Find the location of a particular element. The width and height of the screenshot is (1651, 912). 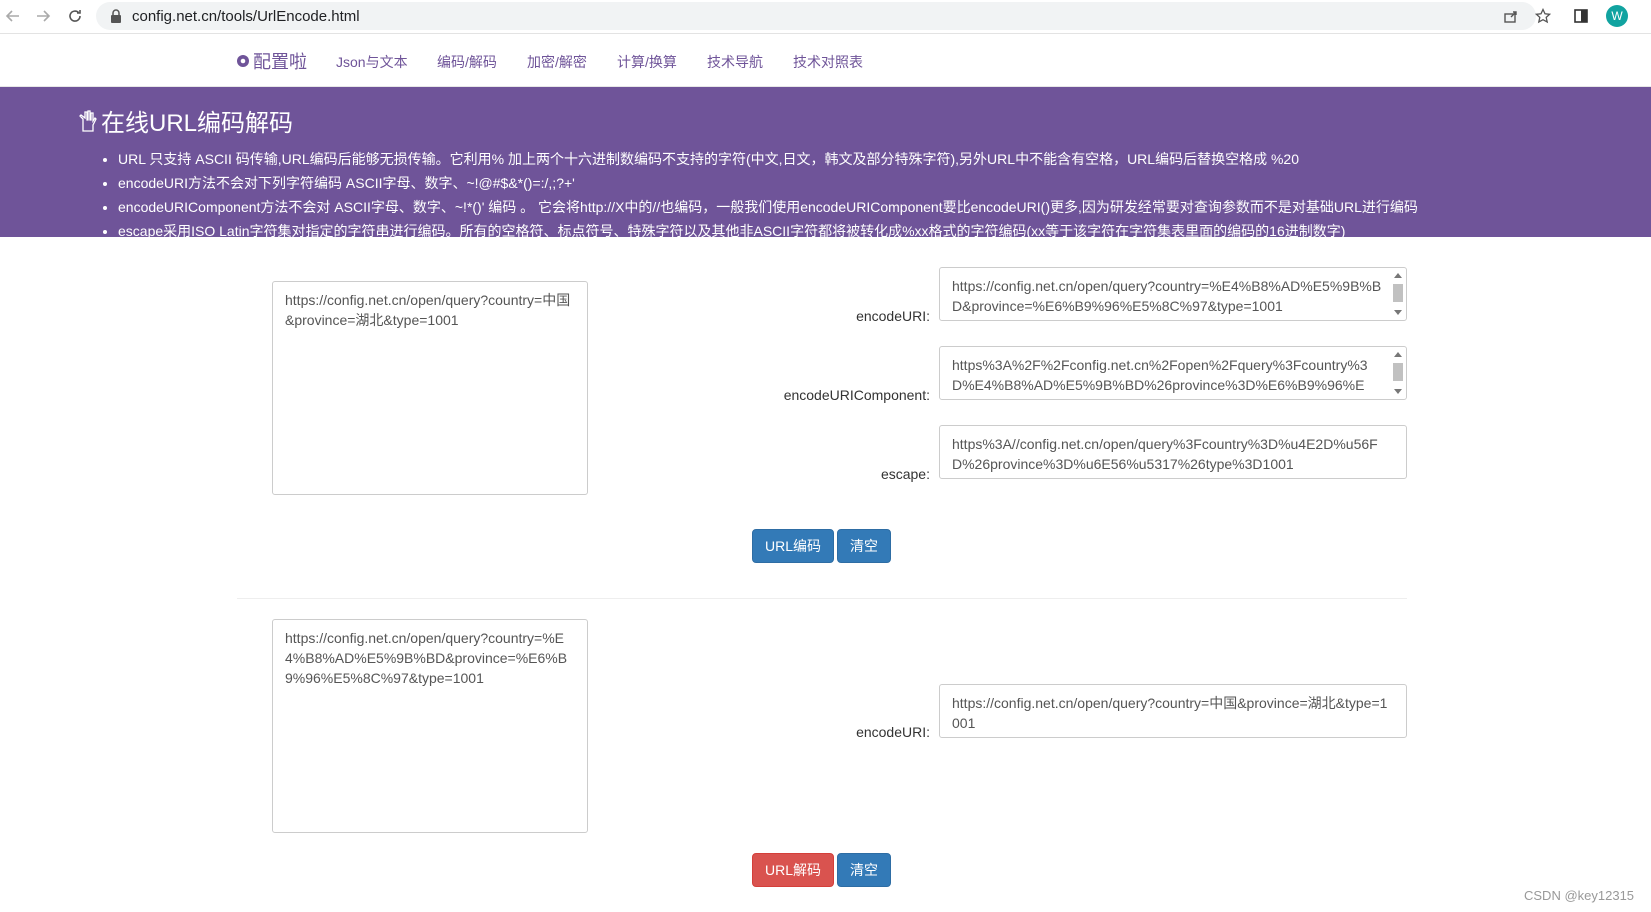

brand-label: 配置啦 is located at coordinates (280, 62).